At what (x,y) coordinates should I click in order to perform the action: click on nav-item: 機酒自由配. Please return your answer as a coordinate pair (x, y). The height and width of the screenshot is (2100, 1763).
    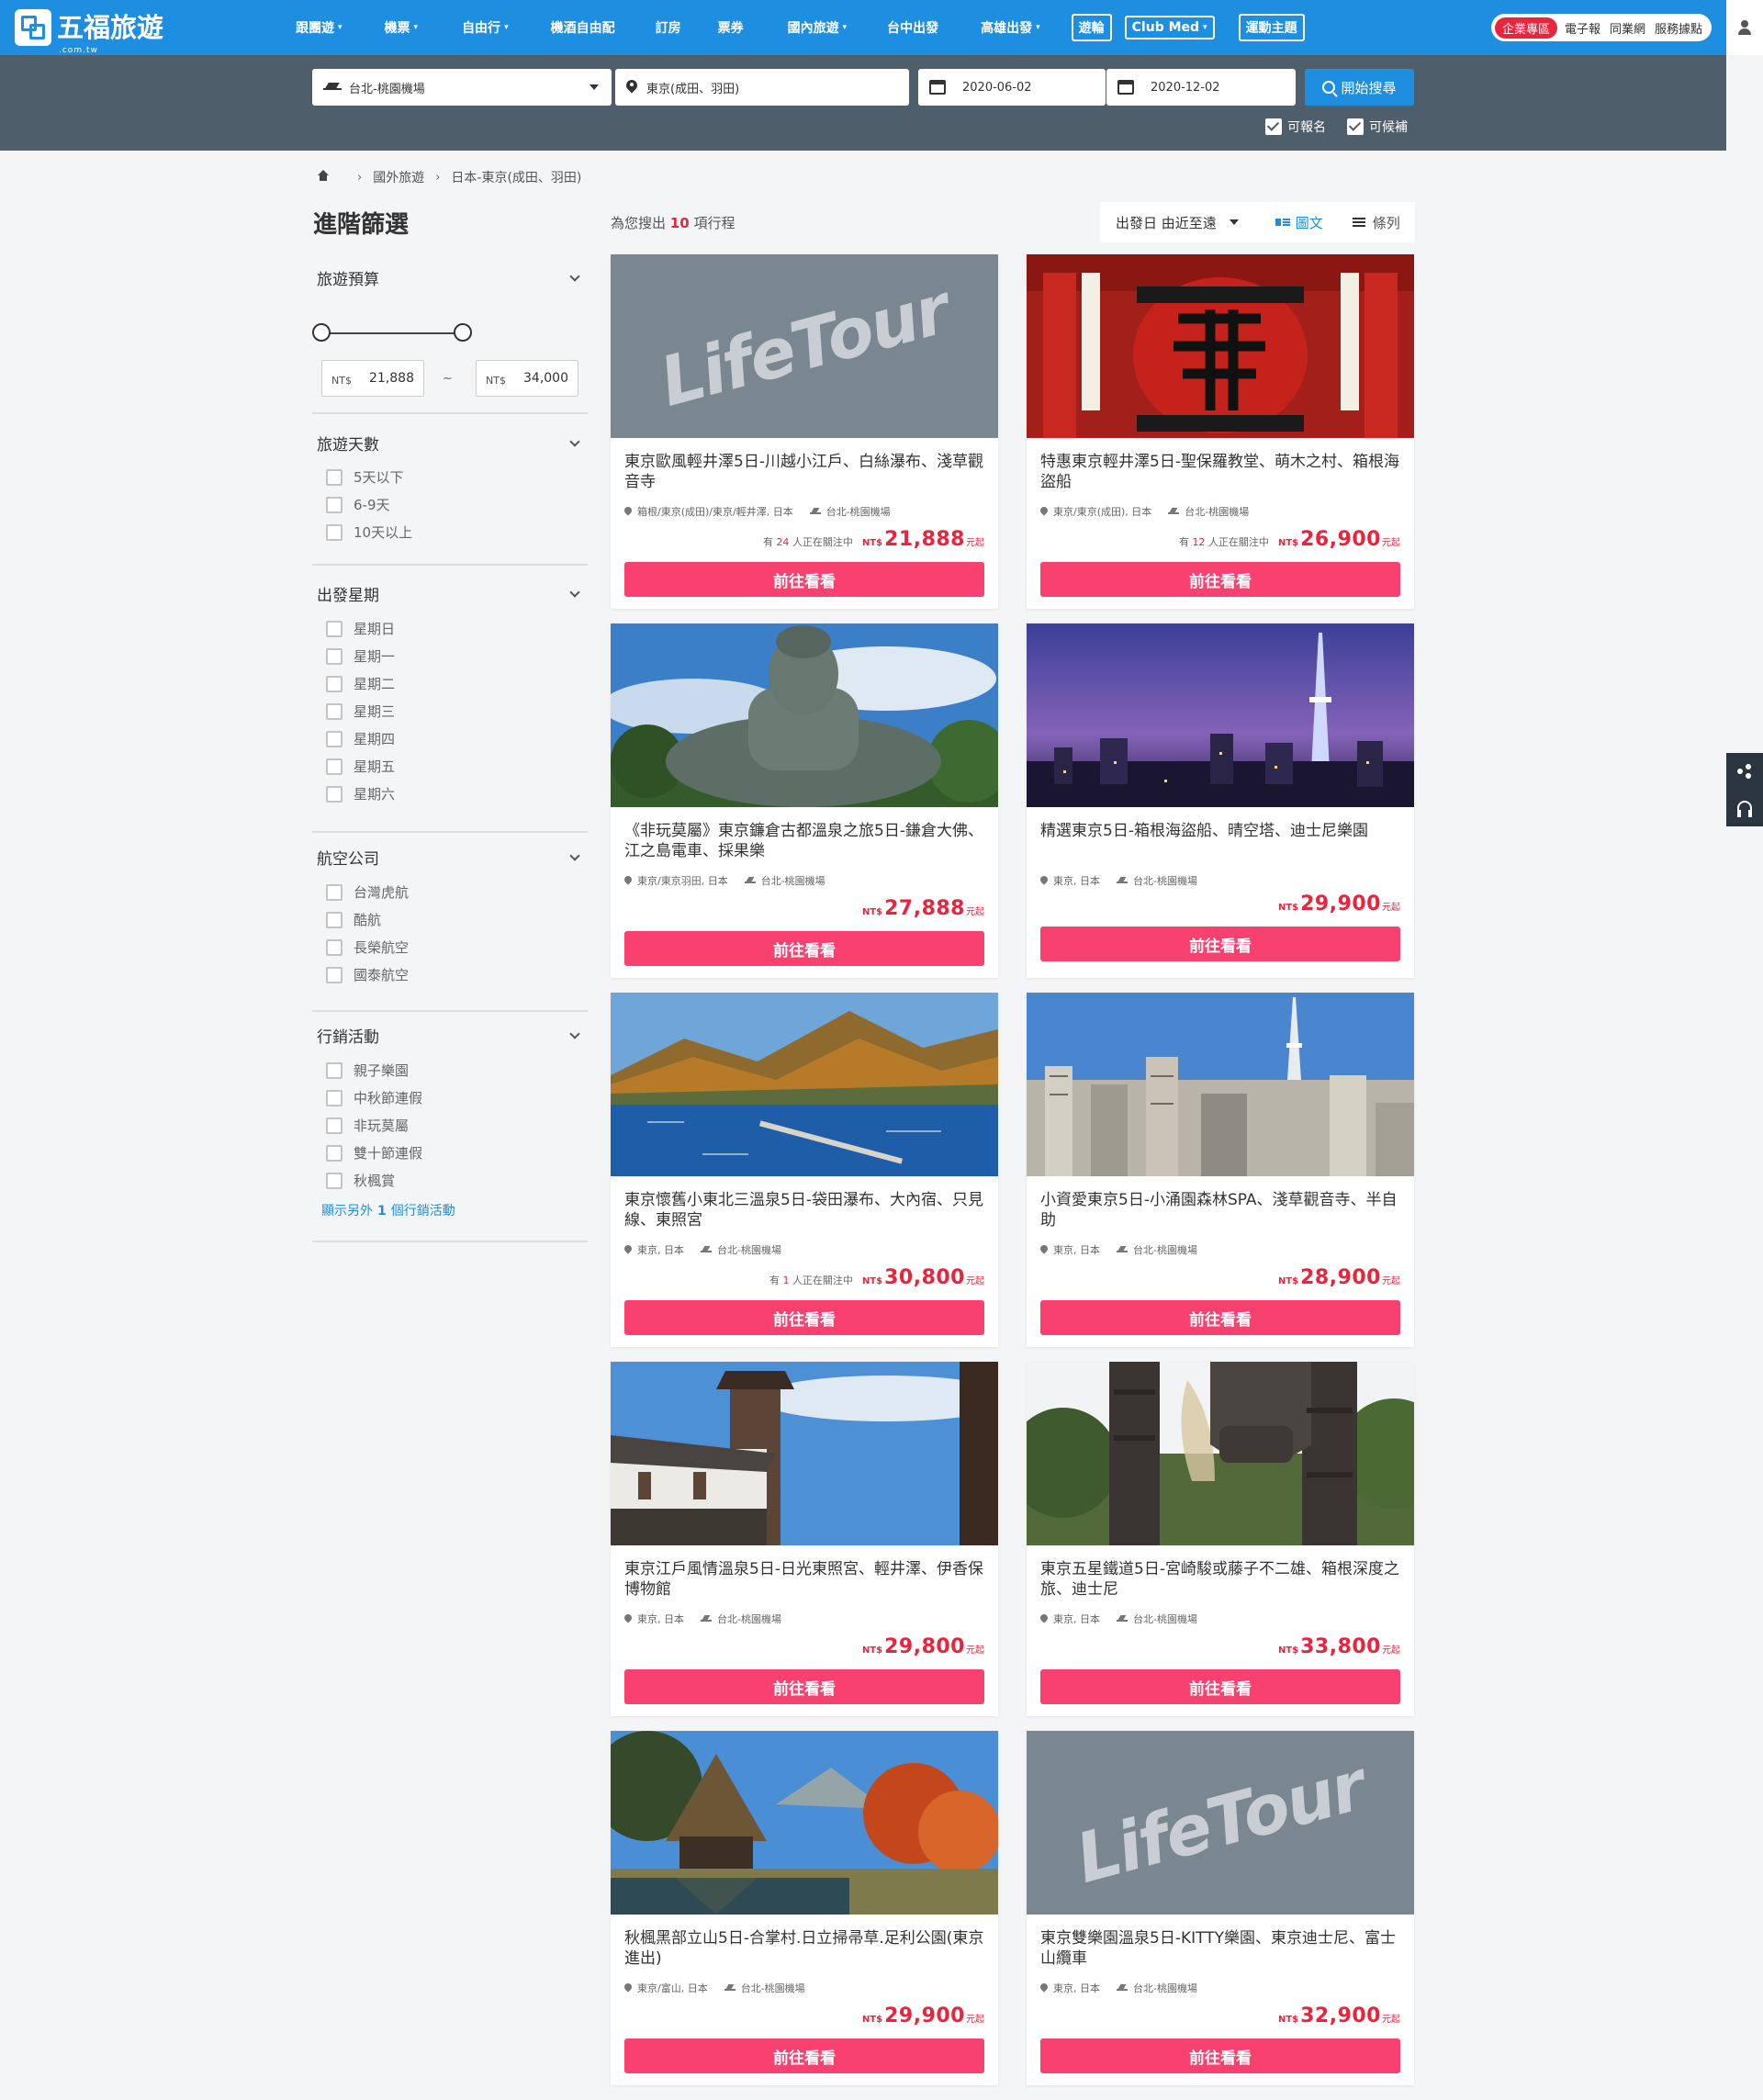
    Looking at the image, I should click on (583, 27).